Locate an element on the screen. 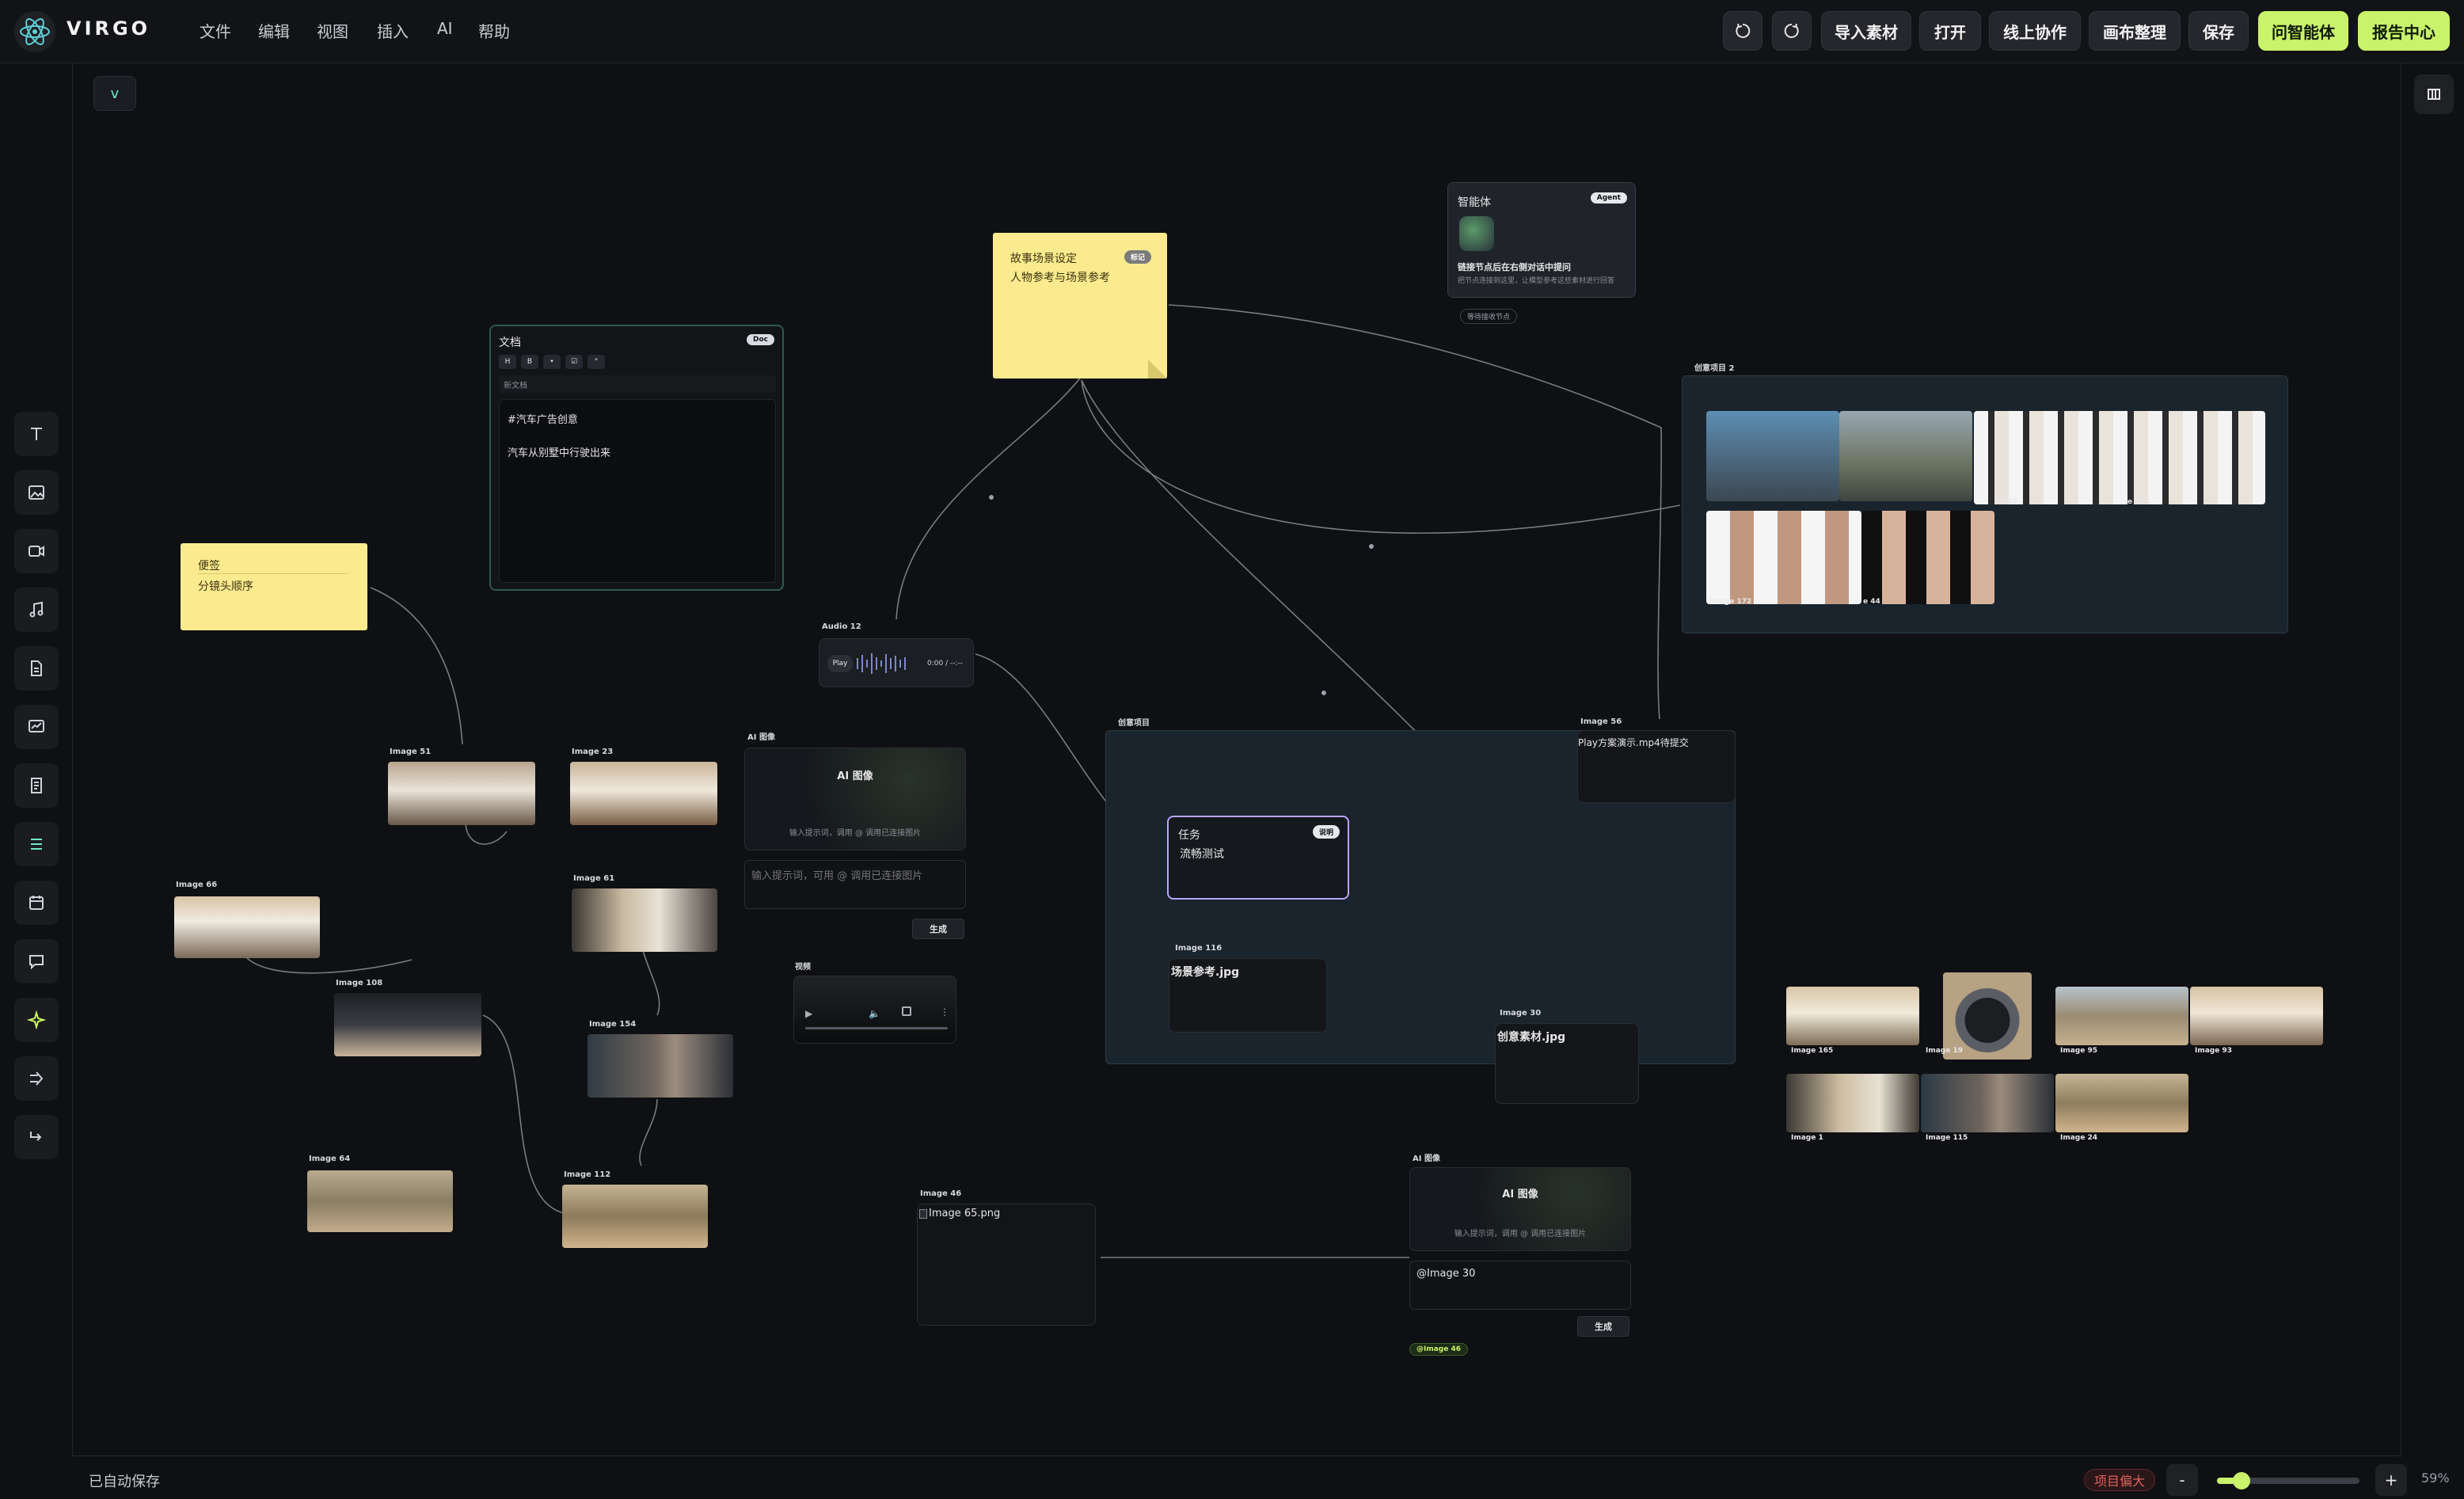 Image resolution: width=2464 pixels, height=1499 pixels. agent-chip: 等待接收节点 is located at coordinates (1489, 316).